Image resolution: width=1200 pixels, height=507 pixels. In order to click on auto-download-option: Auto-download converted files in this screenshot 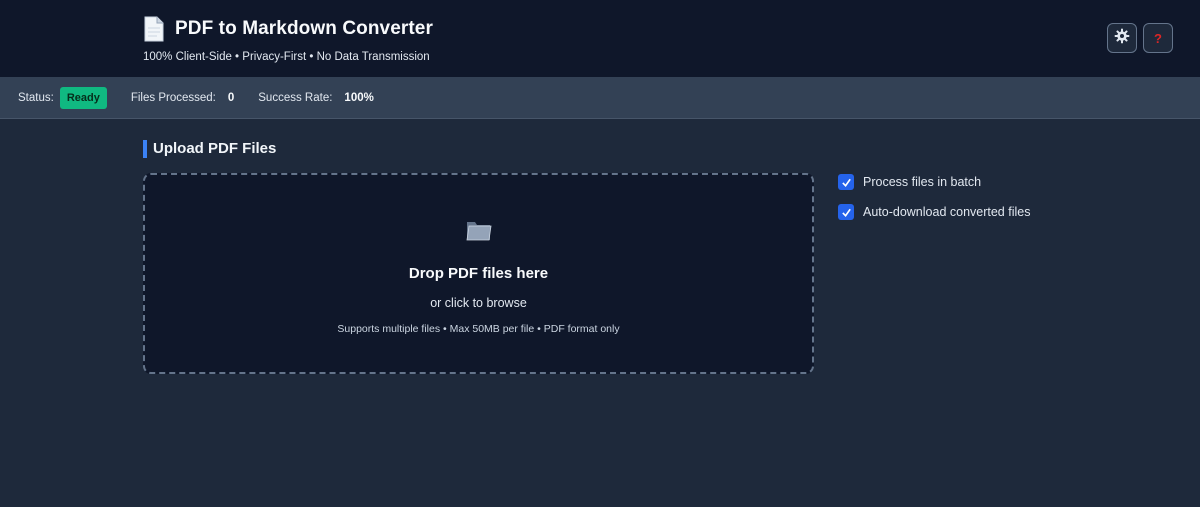, I will do `click(934, 212)`.